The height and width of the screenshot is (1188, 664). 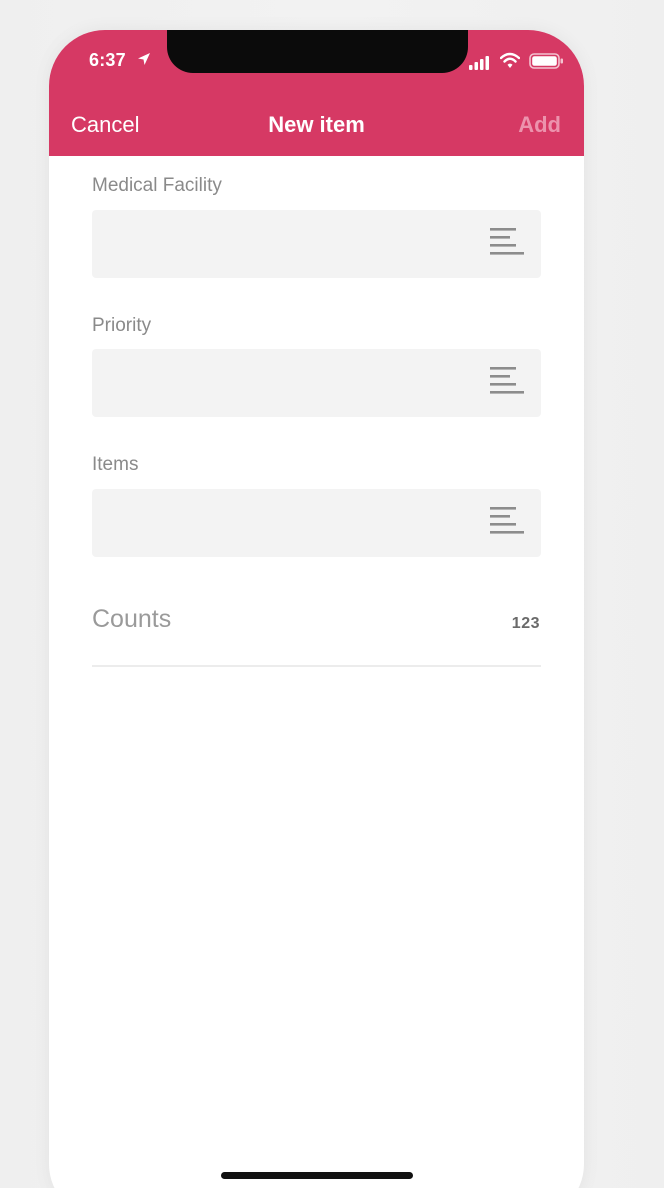 What do you see at coordinates (546, 61) in the screenshot?
I see `battery-icon` at bounding box center [546, 61].